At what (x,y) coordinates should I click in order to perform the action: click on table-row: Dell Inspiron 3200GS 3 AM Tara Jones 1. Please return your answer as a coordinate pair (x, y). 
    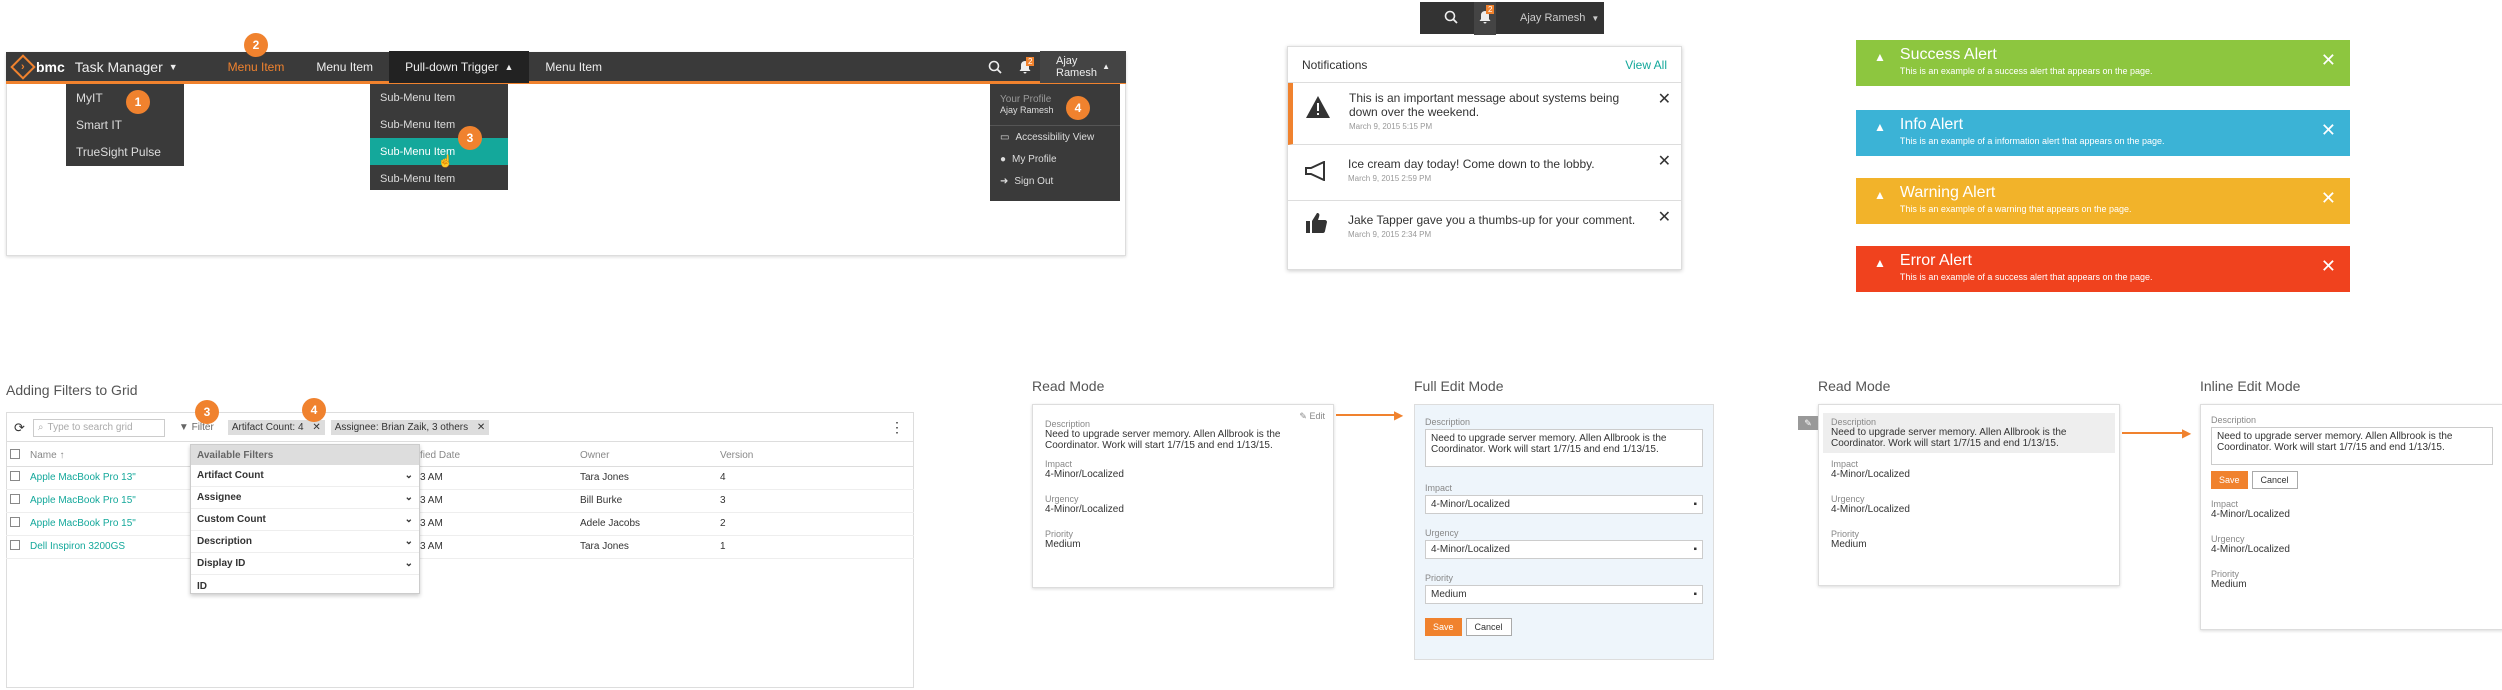
    Looking at the image, I should click on (460, 546).